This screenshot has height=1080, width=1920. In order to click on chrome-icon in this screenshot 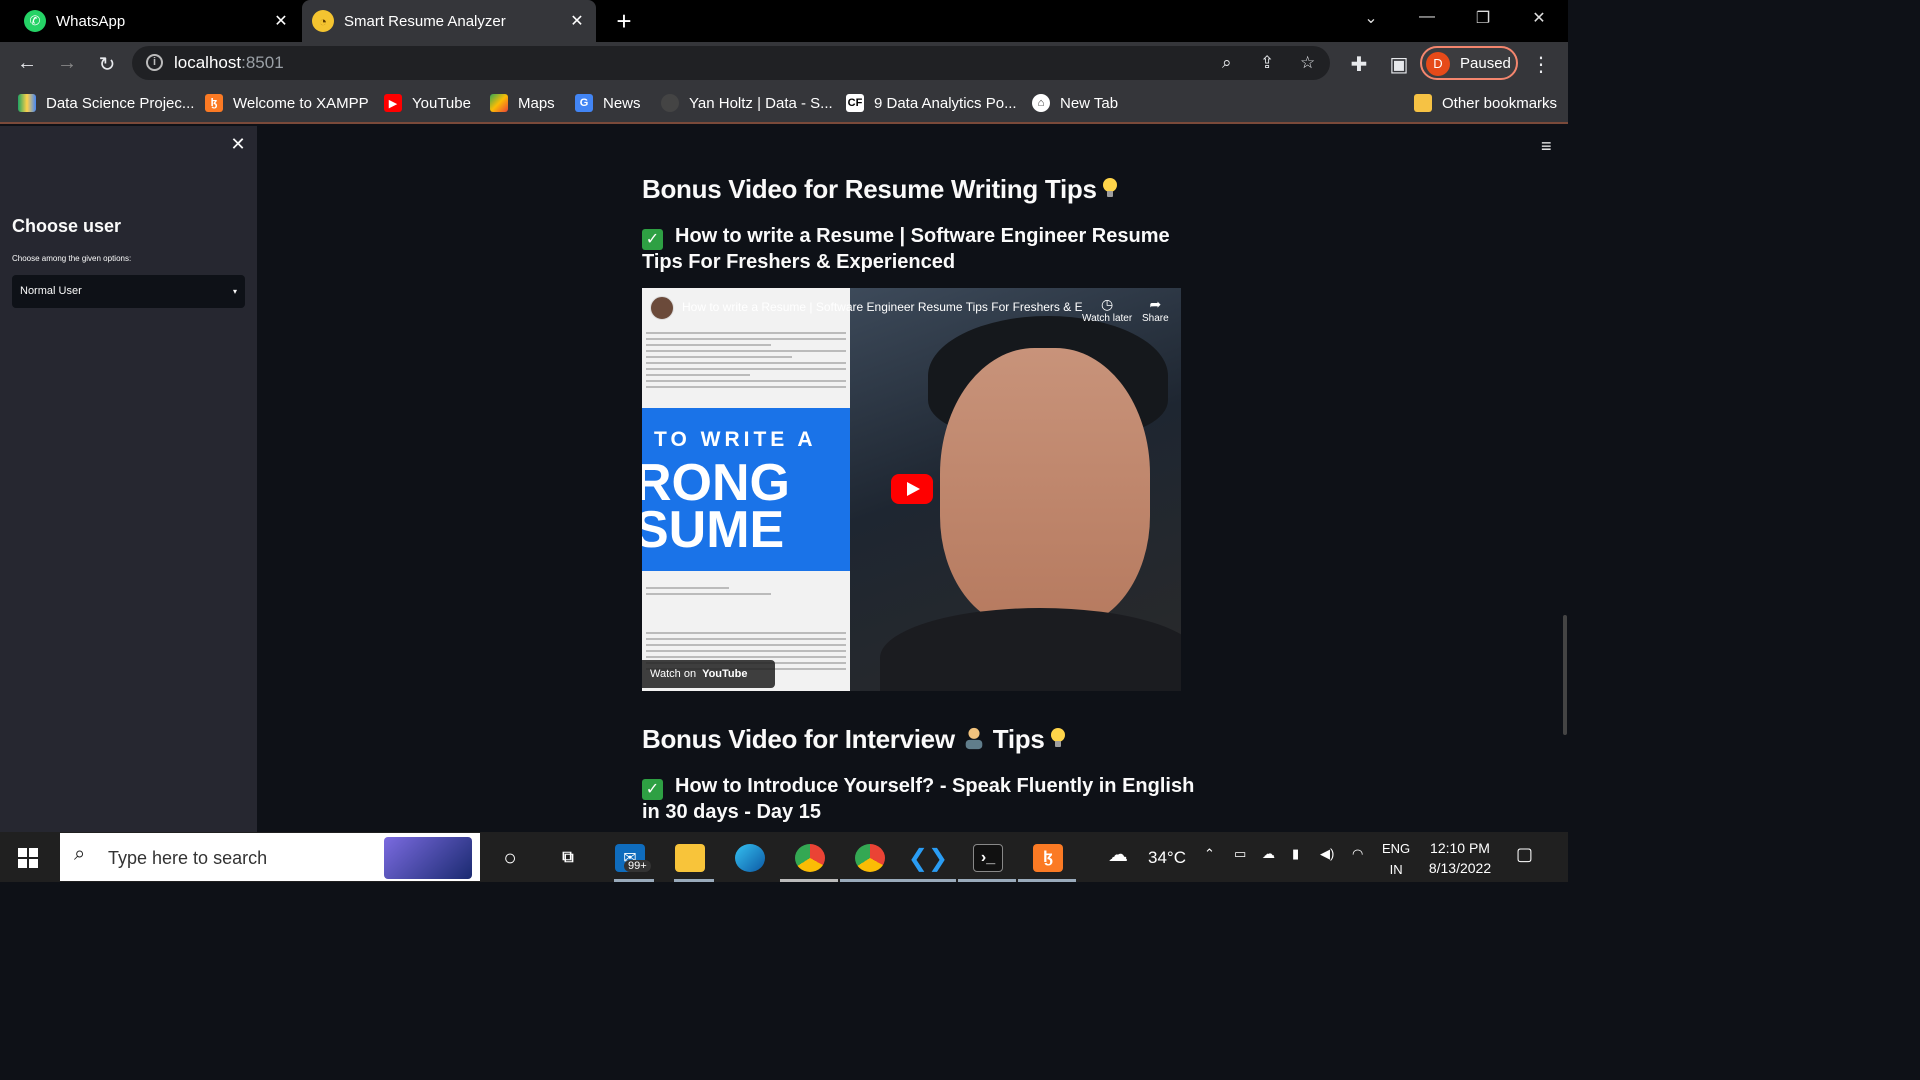, I will do `click(810, 858)`.